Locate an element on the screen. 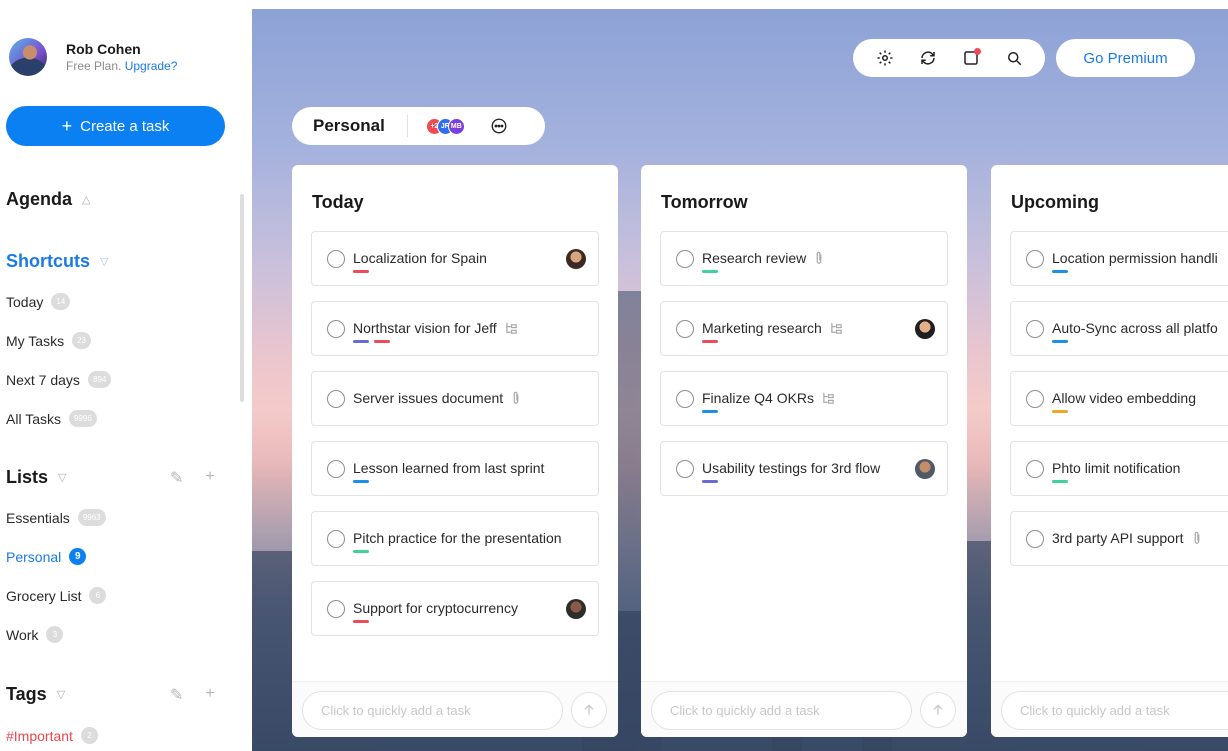 The width and height of the screenshot is (1228, 751). create-task-button: + Create a task is located at coordinates (115, 126).